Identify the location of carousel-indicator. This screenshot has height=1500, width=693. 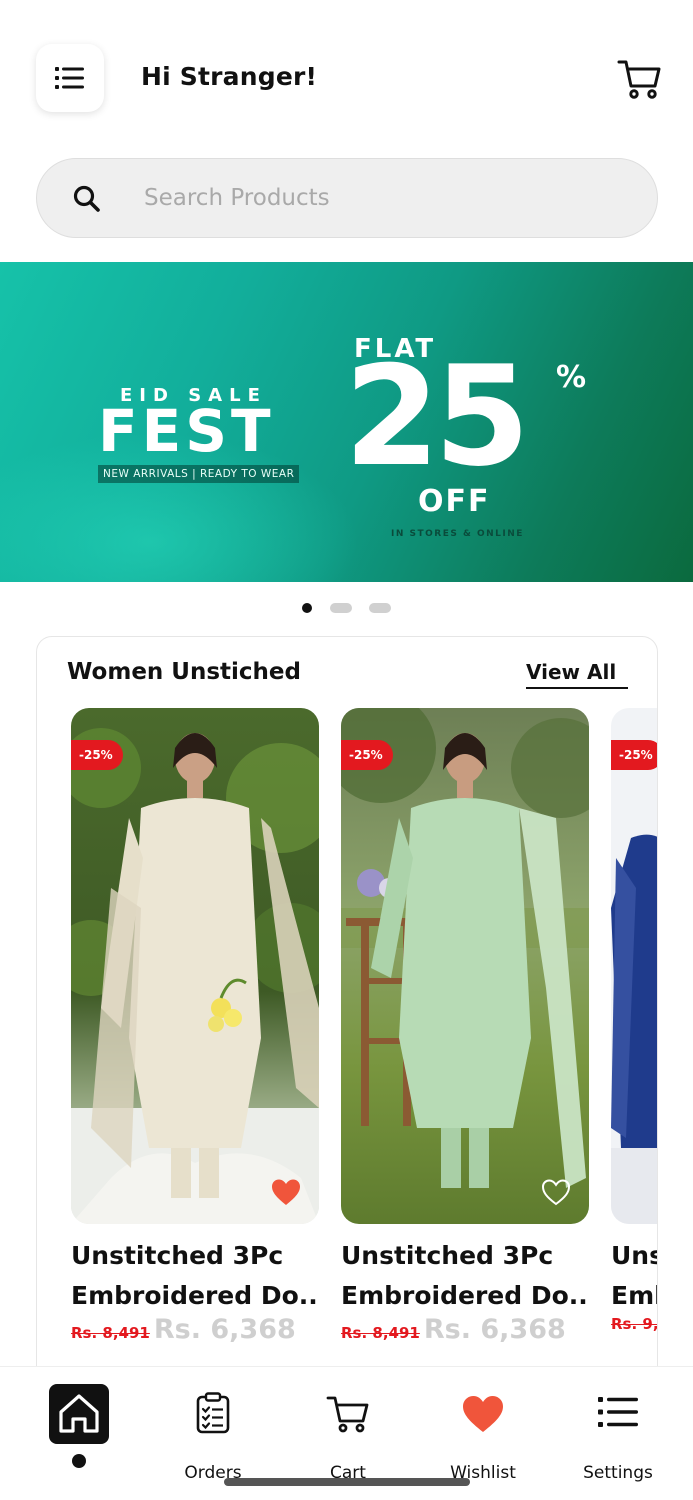
(346, 609).